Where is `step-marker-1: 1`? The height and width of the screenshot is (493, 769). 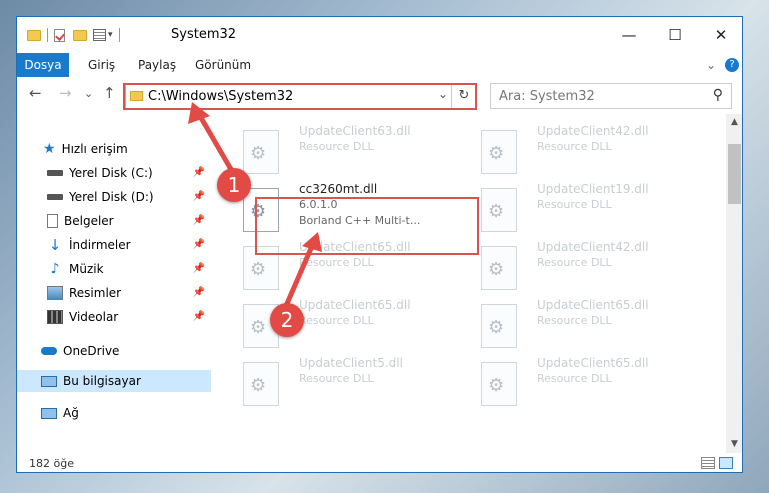 step-marker-1: 1 is located at coordinates (234, 185).